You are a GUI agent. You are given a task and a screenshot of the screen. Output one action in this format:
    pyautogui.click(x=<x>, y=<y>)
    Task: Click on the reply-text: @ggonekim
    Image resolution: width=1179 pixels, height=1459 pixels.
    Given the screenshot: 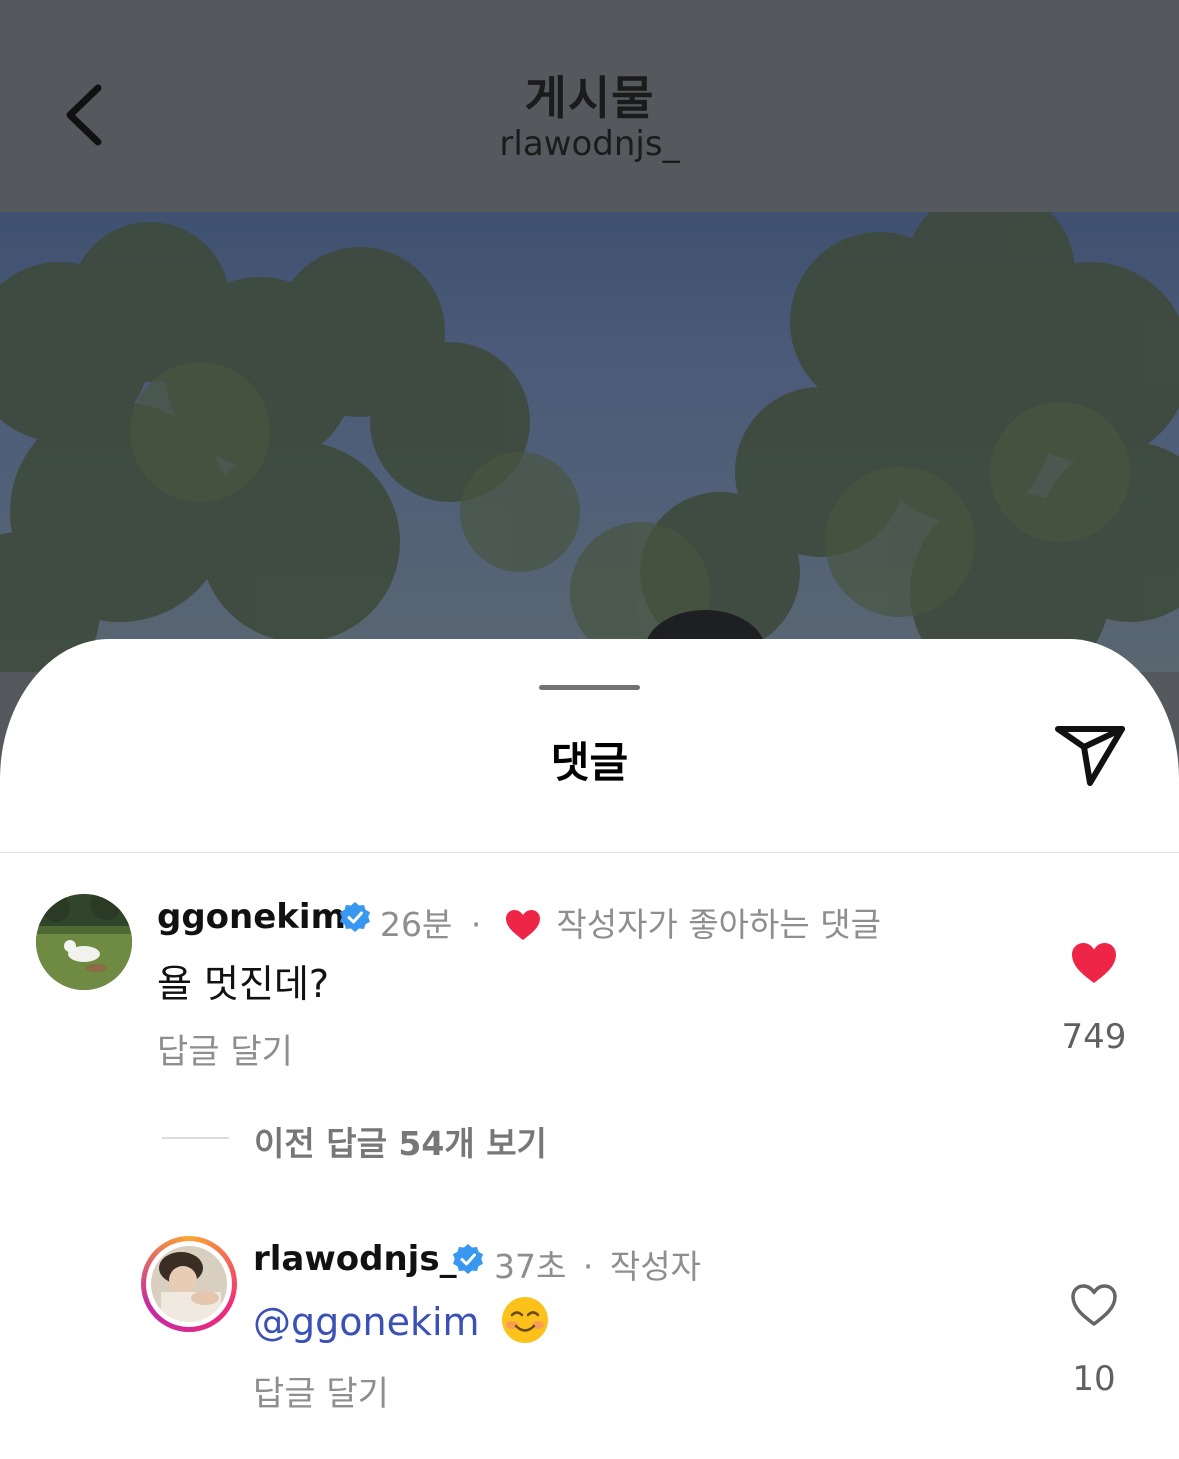 What is the action you would take?
    pyautogui.click(x=401, y=1320)
    